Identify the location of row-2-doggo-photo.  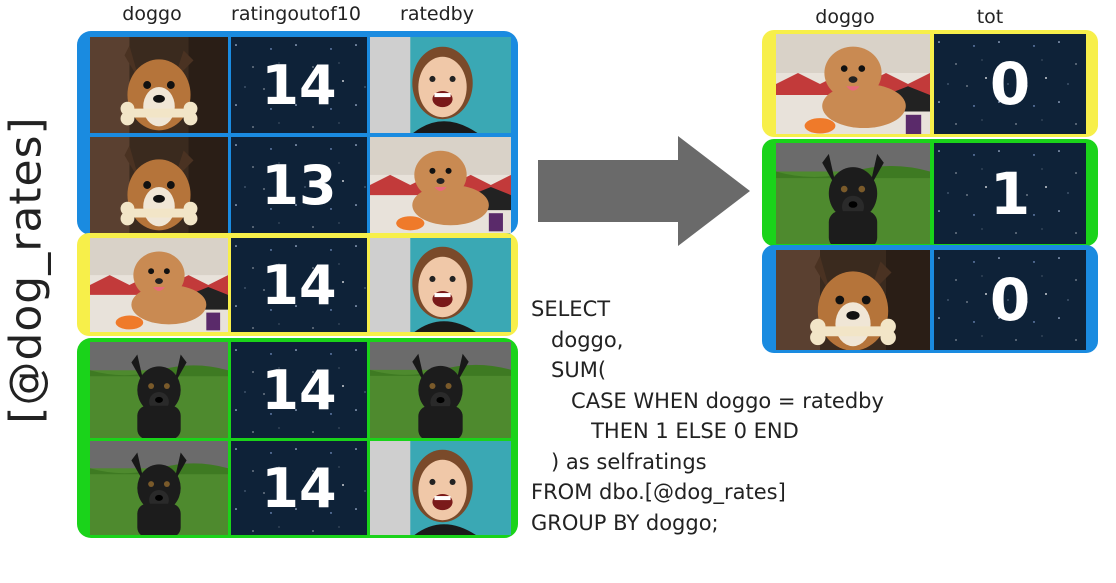
(159, 285).